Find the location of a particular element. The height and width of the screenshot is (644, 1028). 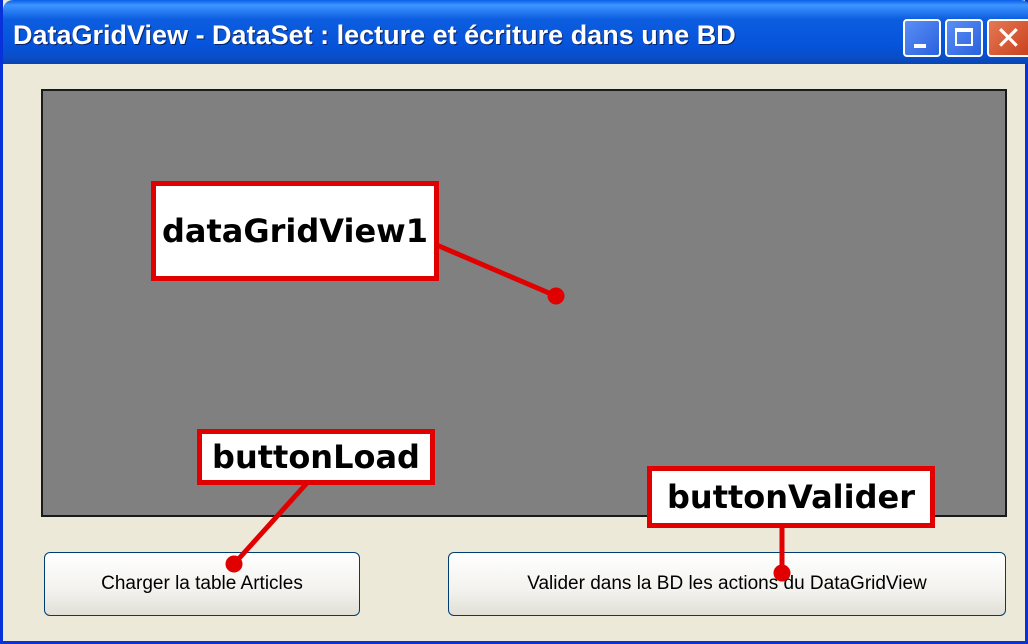

callout-datagridview: dataGridView1 is located at coordinates (295, 231).